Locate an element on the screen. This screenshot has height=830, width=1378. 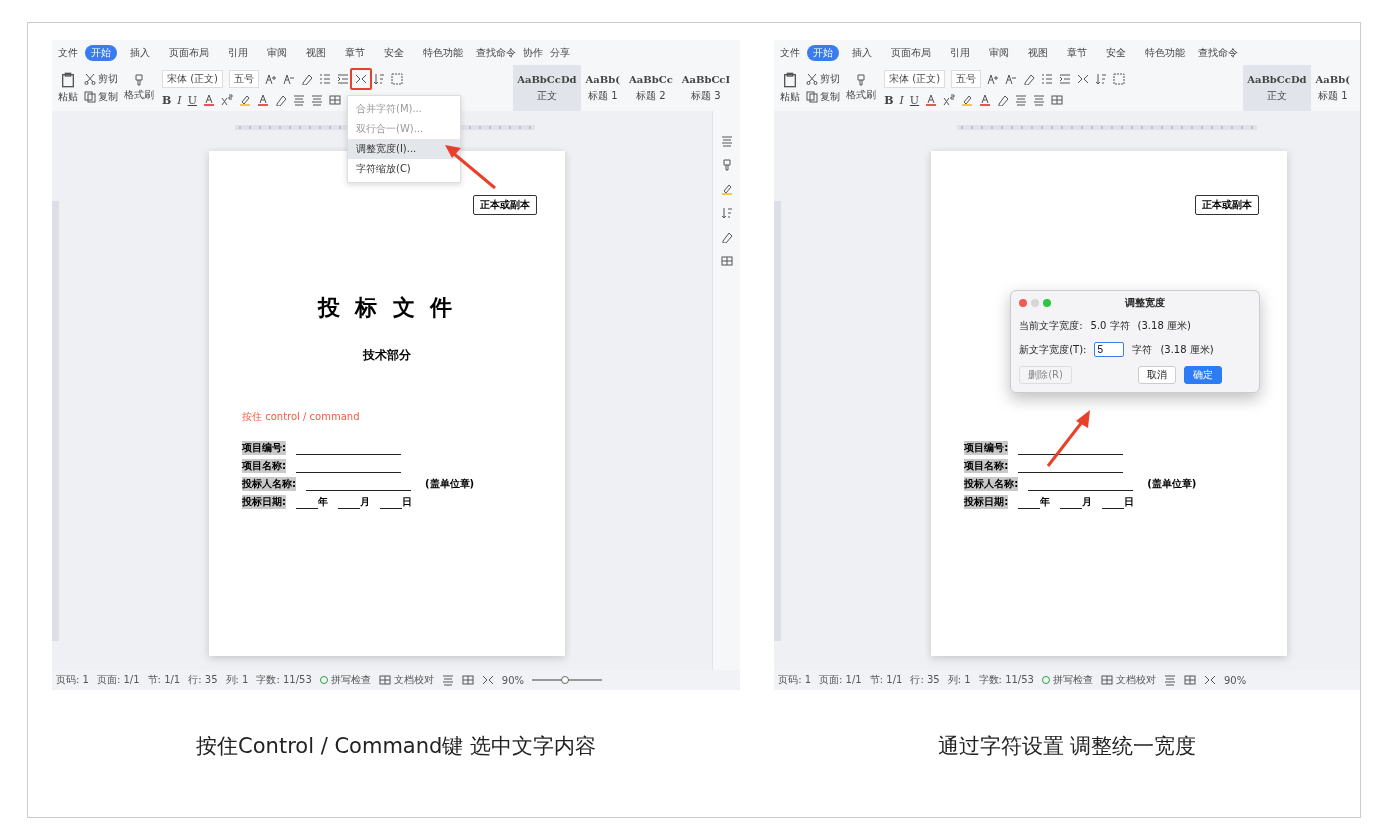
dialog-button: 取消 is located at coordinates (1156, 375).